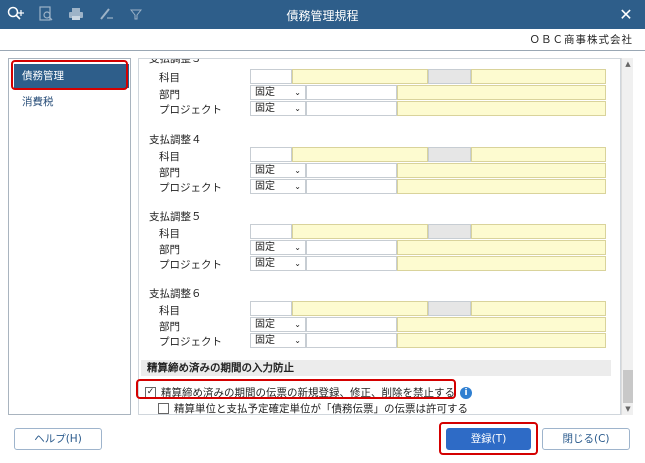  I want to click on sidebar: 債務管理 消費税, so click(69, 236).